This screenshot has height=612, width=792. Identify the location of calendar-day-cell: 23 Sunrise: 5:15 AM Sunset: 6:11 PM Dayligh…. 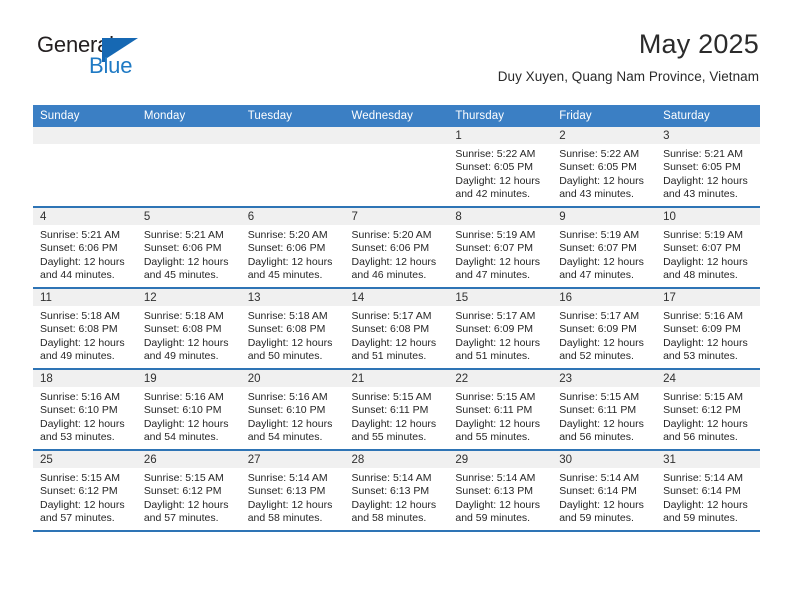
(604, 410).